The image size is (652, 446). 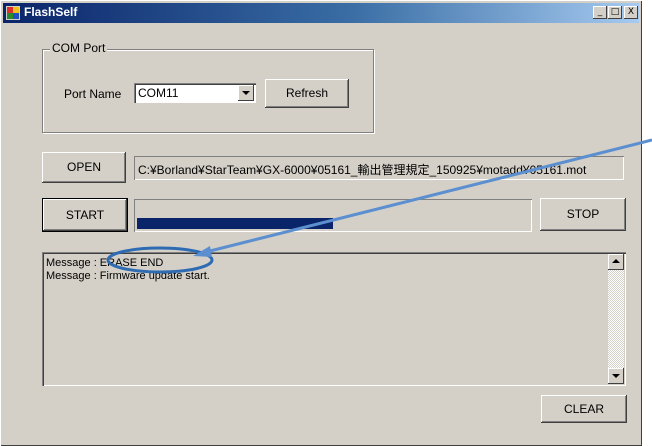 I want to click on scroll-down-icon, so click(x=616, y=376).